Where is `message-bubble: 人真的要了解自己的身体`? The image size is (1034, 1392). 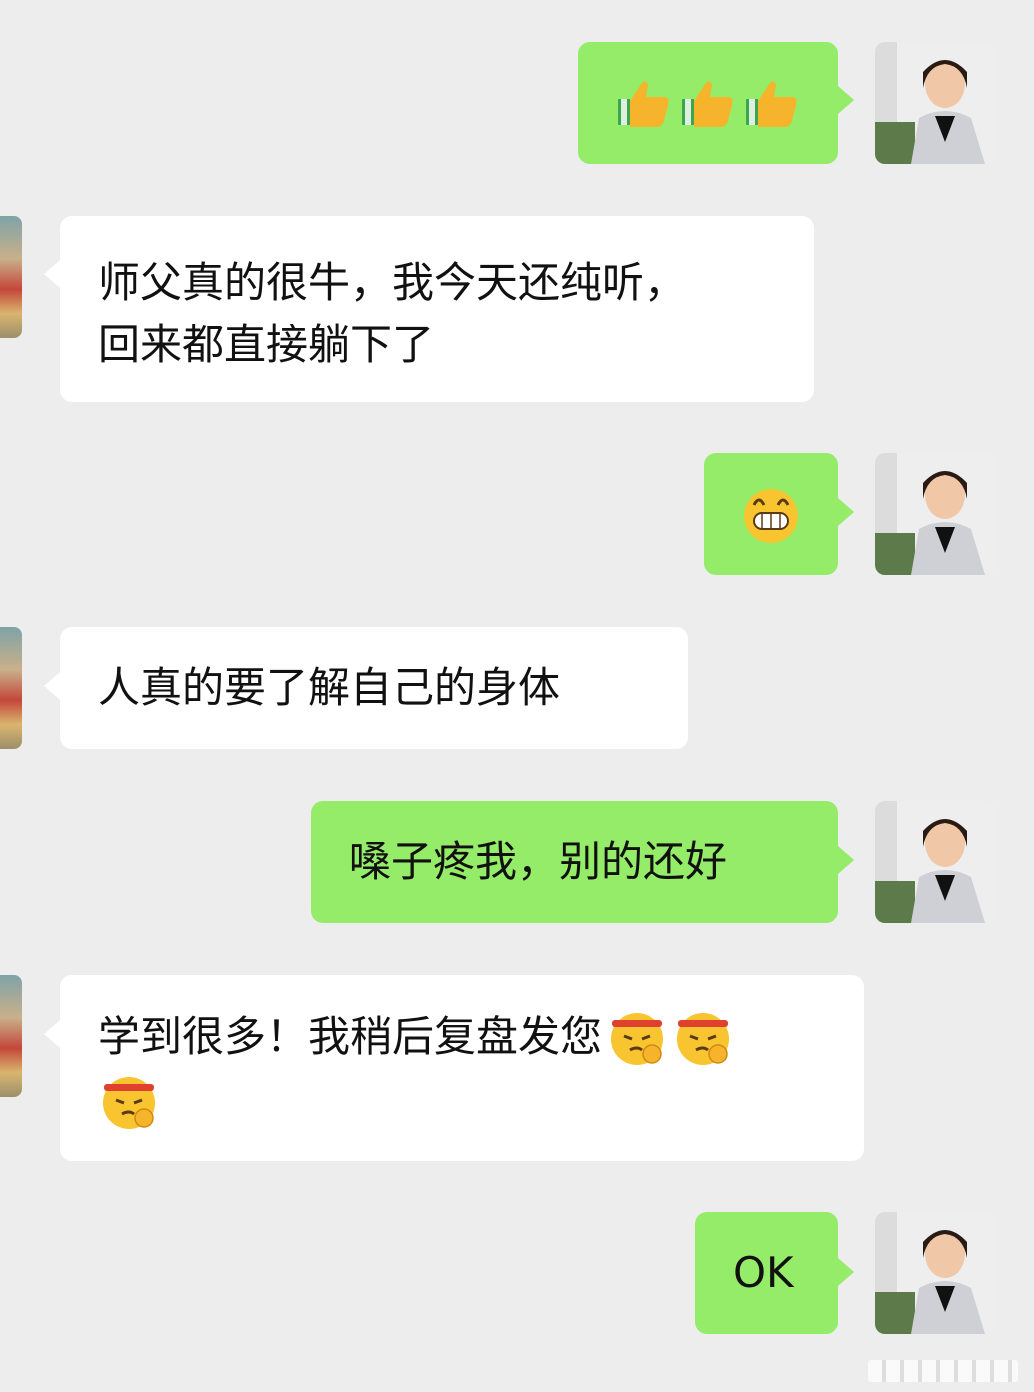
message-bubble: 人真的要了解自己的身体 is located at coordinates (374, 688).